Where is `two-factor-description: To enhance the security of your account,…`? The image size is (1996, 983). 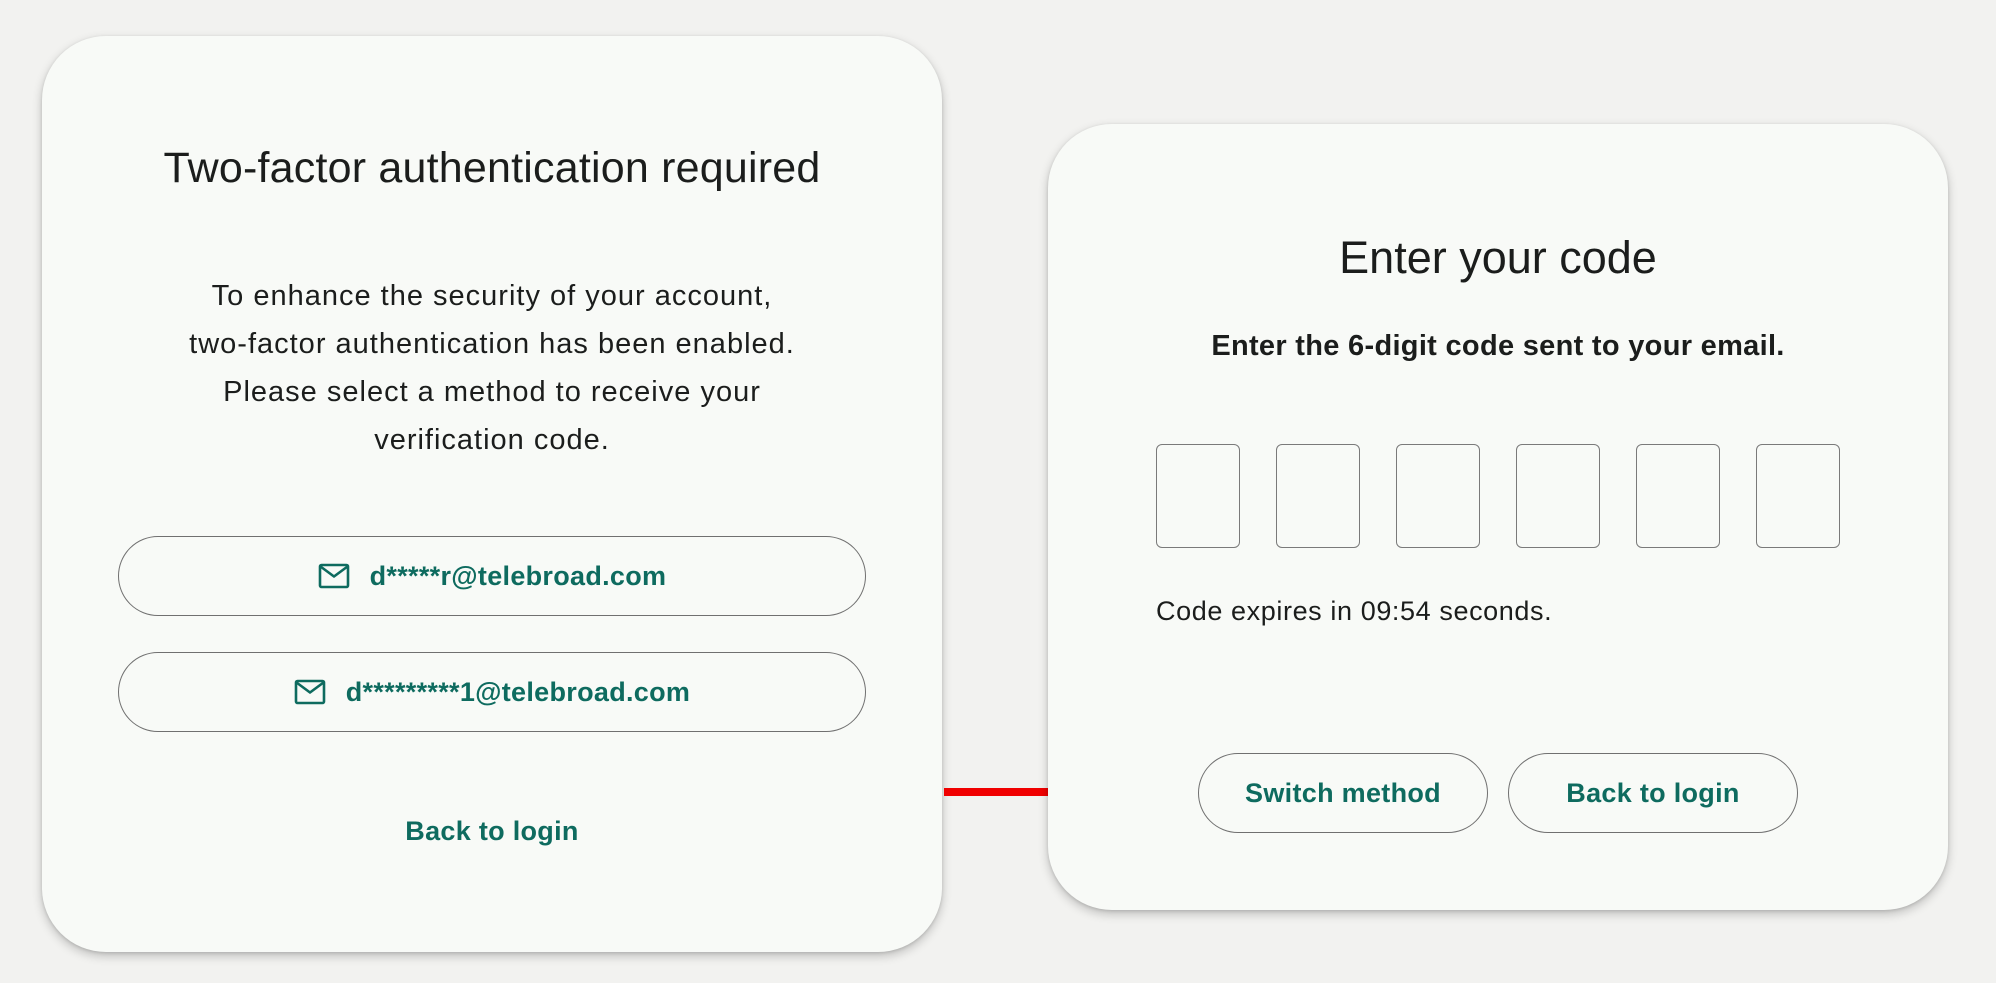 two-factor-description: To enhance the security of your account,… is located at coordinates (492, 368).